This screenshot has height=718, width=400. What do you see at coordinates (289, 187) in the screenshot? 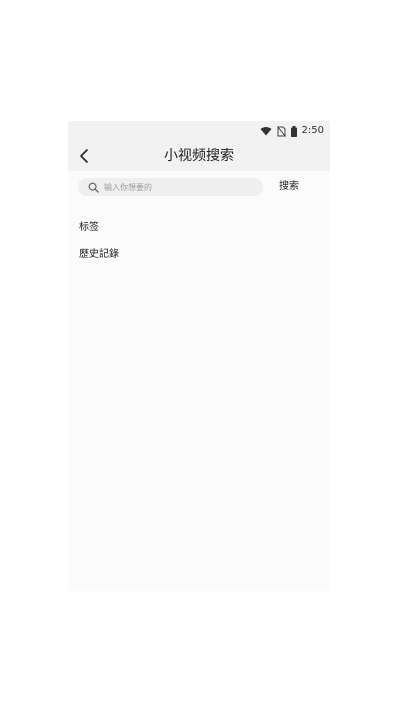
I see `search-button: 搜索` at bounding box center [289, 187].